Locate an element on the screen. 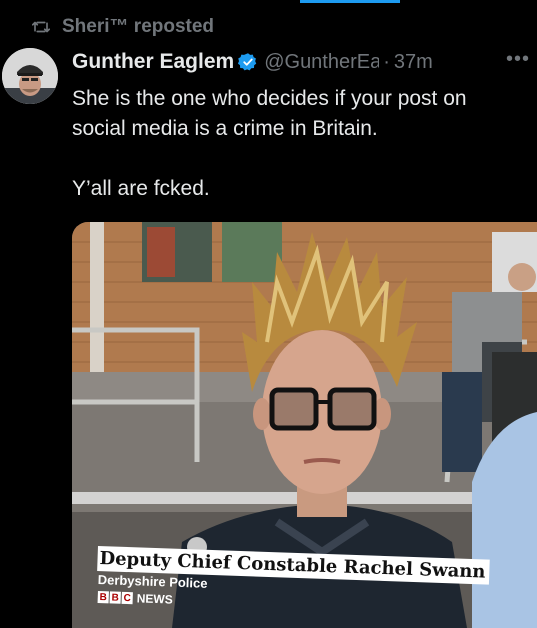  post-header: Gunther Eaglem @GuntherEagle · 37m ••• is located at coordinates (303, 62).